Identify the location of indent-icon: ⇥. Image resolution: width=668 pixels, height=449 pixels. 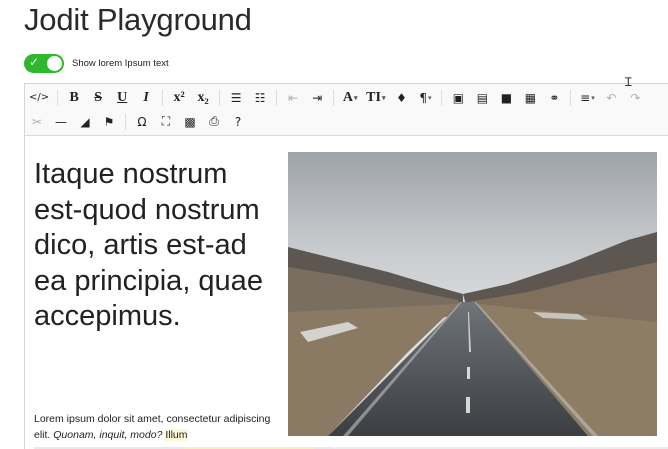
(317, 97).